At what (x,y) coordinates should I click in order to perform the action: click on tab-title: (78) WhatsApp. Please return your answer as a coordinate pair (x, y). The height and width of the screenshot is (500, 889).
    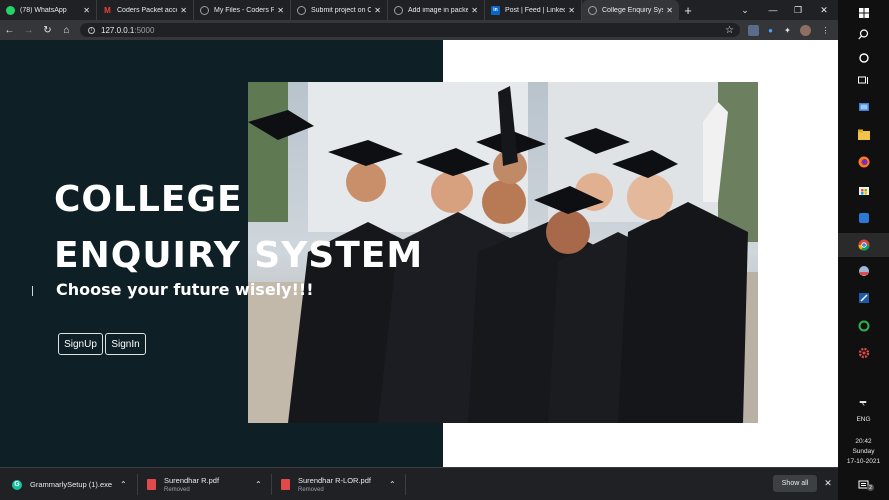
    Looking at the image, I should click on (43, 10).